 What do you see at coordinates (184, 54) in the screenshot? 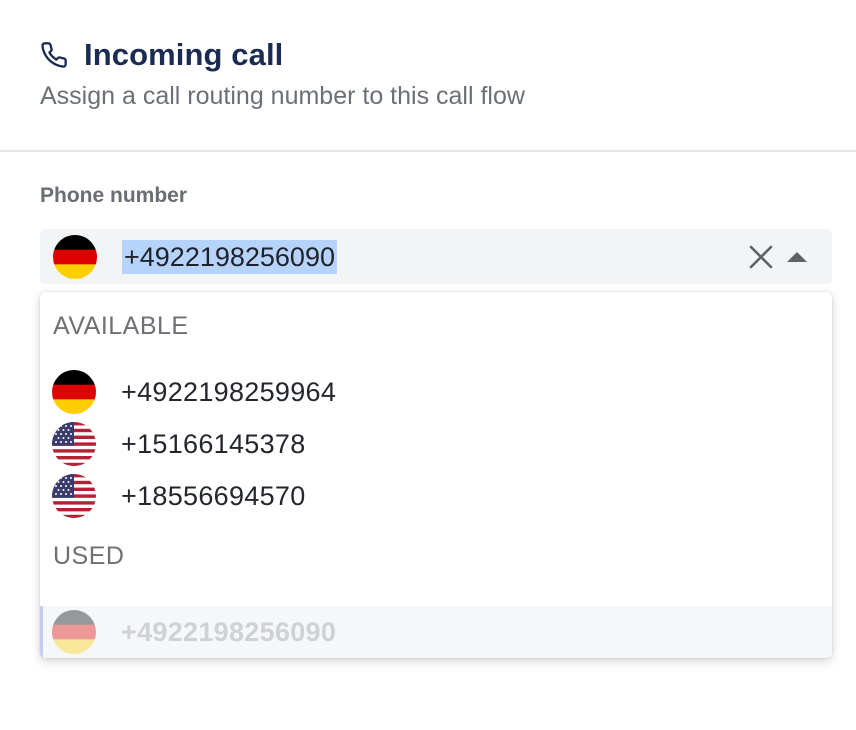
I see `page-title: Incoming call` at bounding box center [184, 54].